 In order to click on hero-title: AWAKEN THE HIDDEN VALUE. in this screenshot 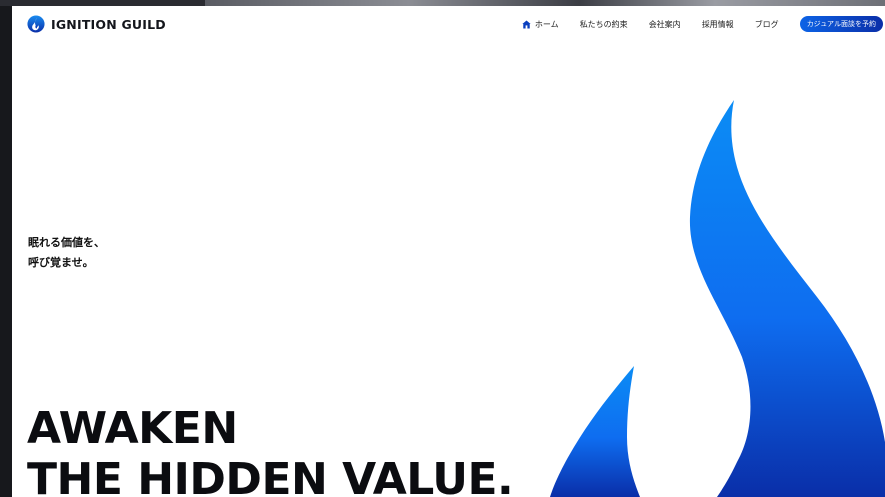, I will do `click(270, 450)`.